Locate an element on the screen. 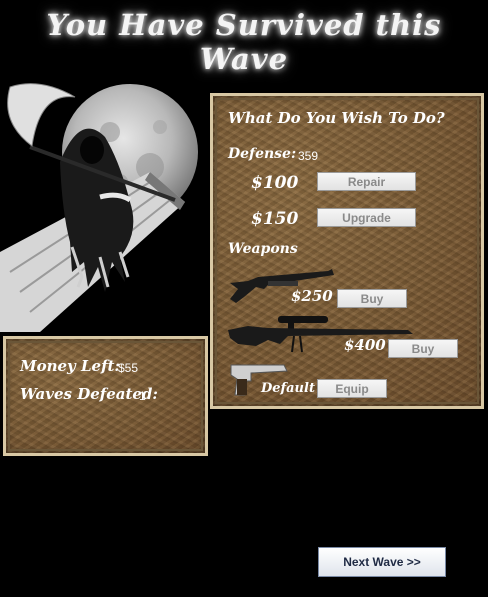  defense-value: 359 is located at coordinates (308, 156).